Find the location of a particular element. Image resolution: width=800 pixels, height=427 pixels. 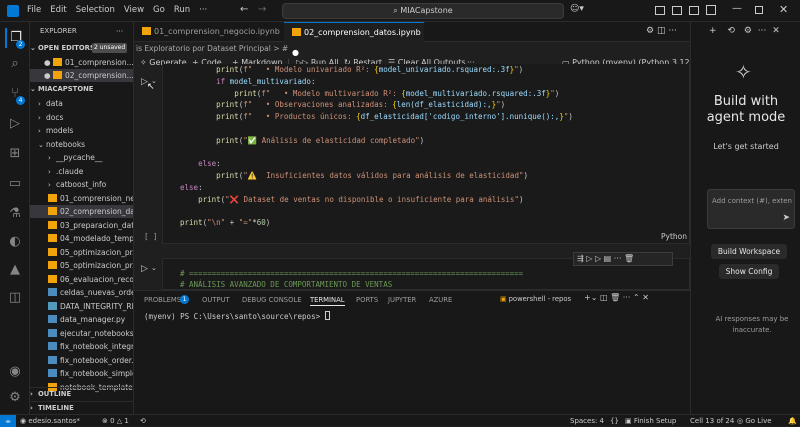

chat-input: Add context (#), exten ➤ is located at coordinates (751, 209).